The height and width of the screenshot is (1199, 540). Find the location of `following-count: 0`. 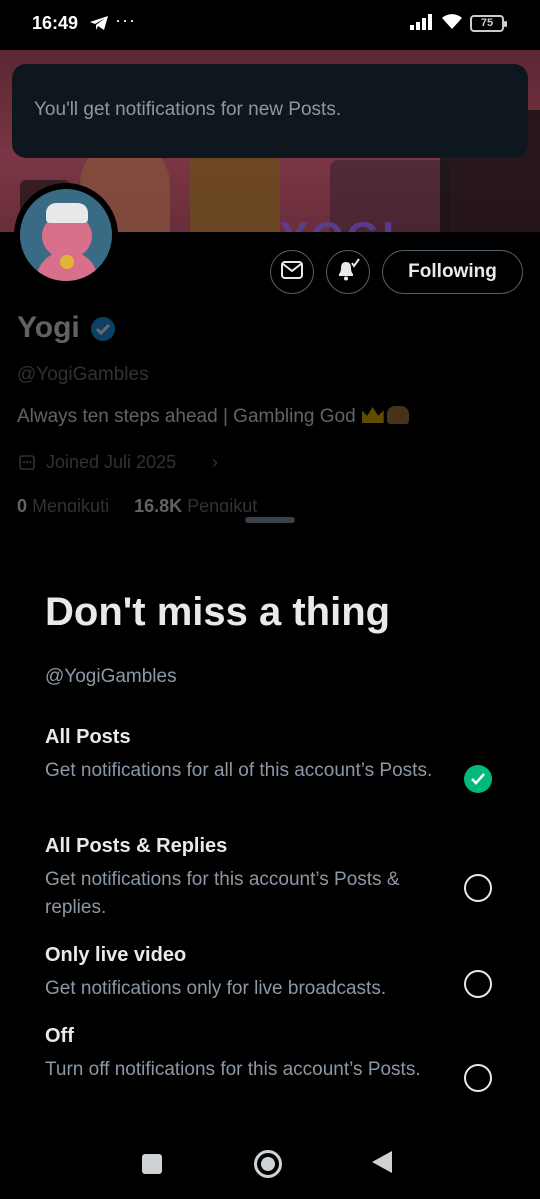

following-count: 0 is located at coordinates (22, 504).